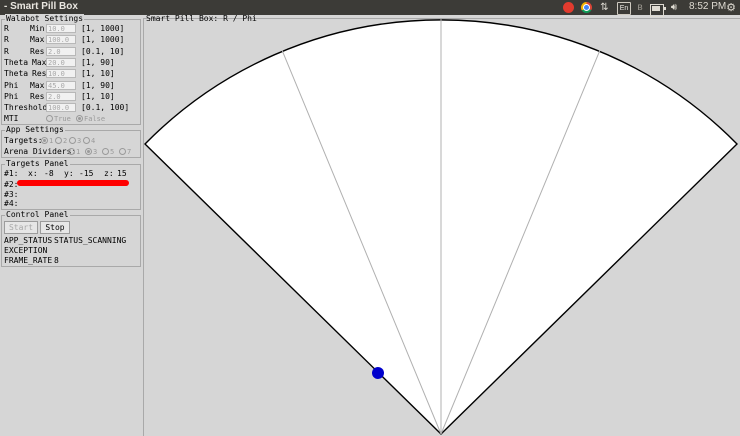 The width and height of the screenshot is (740, 436). Describe the element at coordinates (90, 240) in the screenshot. I see `status-value: STATUS_SCANNING` at that location.